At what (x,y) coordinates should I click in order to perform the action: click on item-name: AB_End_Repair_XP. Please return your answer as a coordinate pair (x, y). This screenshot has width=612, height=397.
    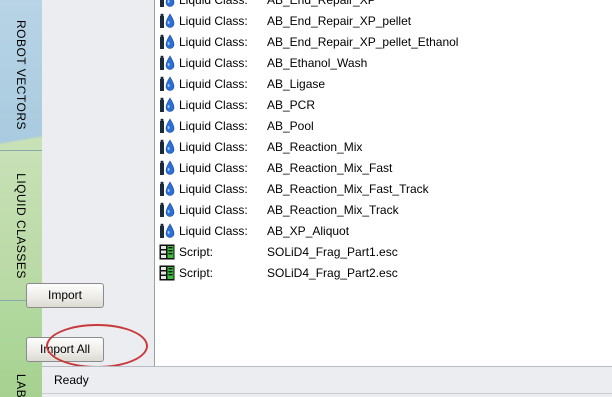
    Looking at the image, I should click on (321, 3).